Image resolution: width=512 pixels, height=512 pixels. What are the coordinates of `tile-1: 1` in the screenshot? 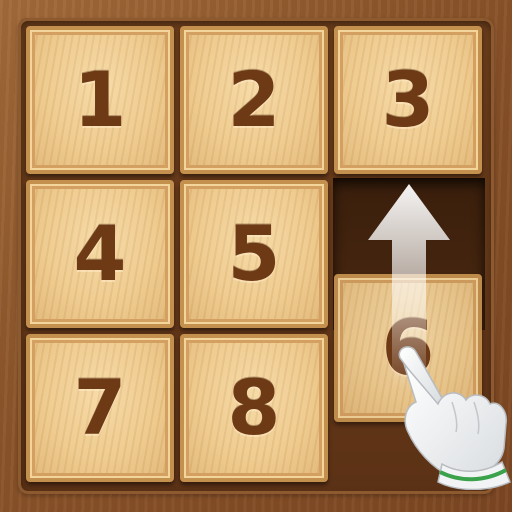 It's located at (100, 100).